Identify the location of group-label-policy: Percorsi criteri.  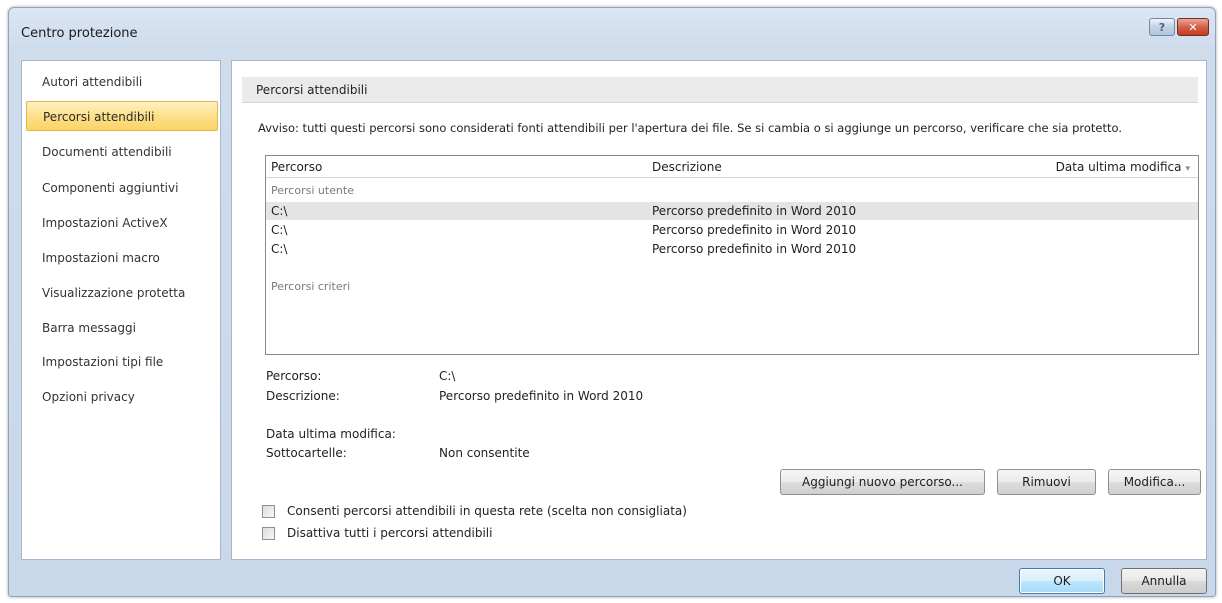
(311, 286).